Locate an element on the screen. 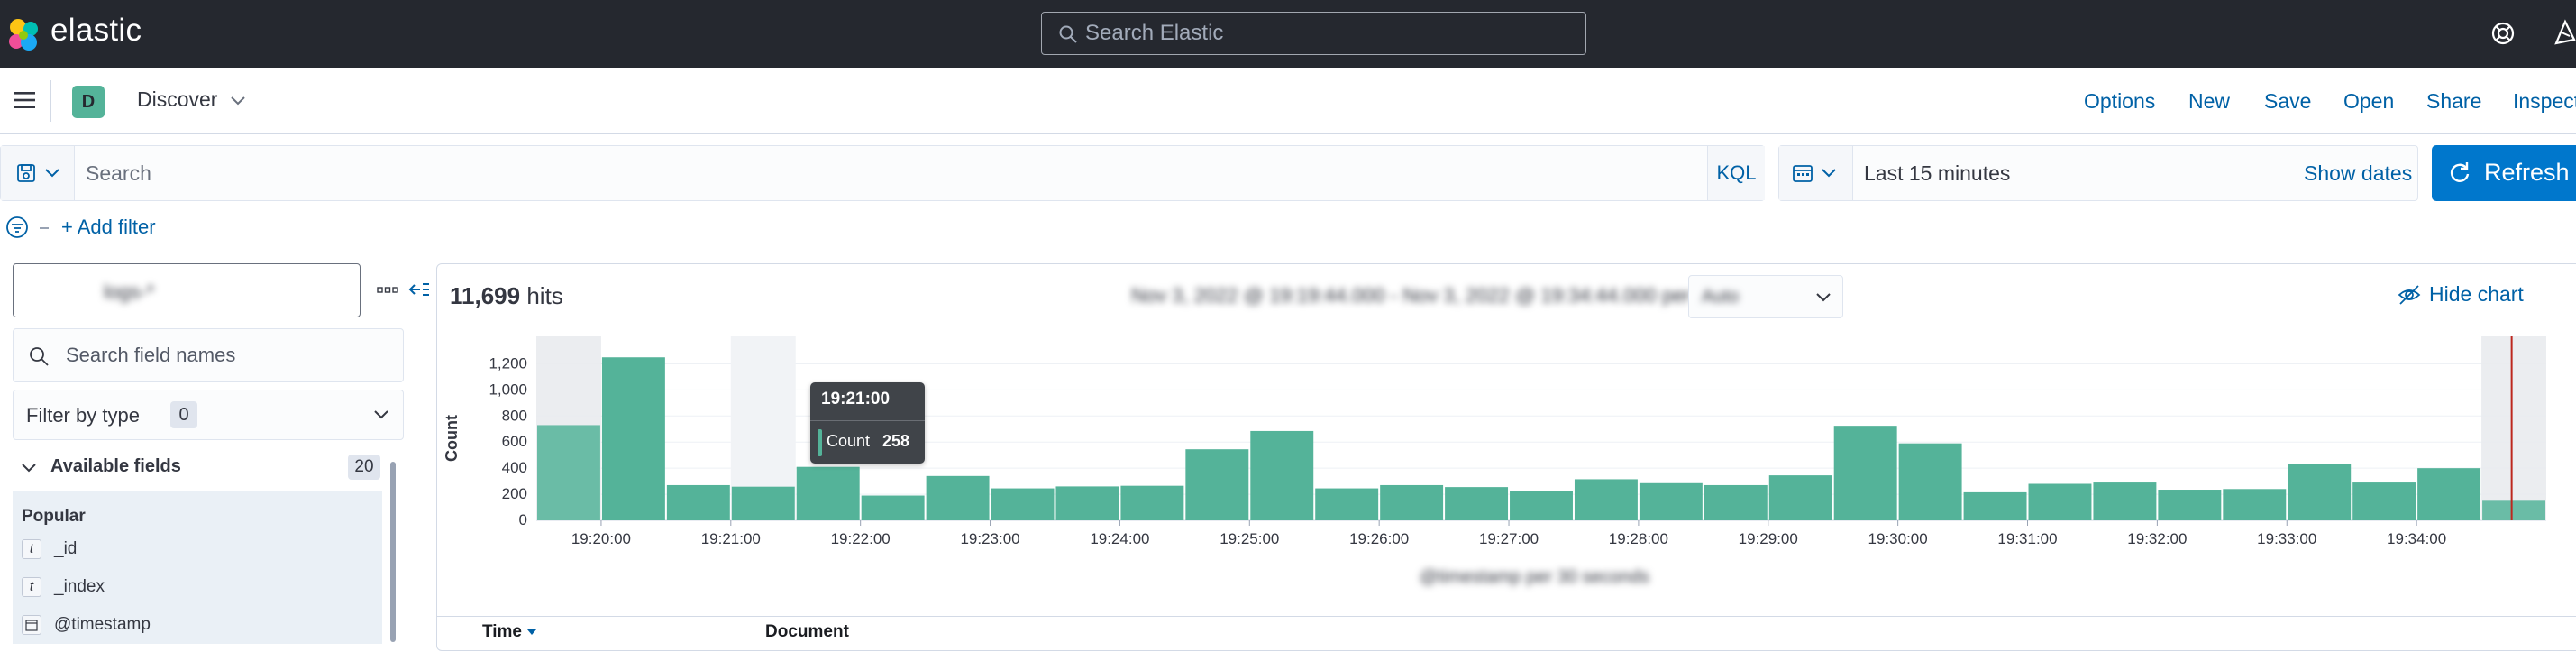  x-tick-label: 19:29:00 is located at coordinates (1768, 538).